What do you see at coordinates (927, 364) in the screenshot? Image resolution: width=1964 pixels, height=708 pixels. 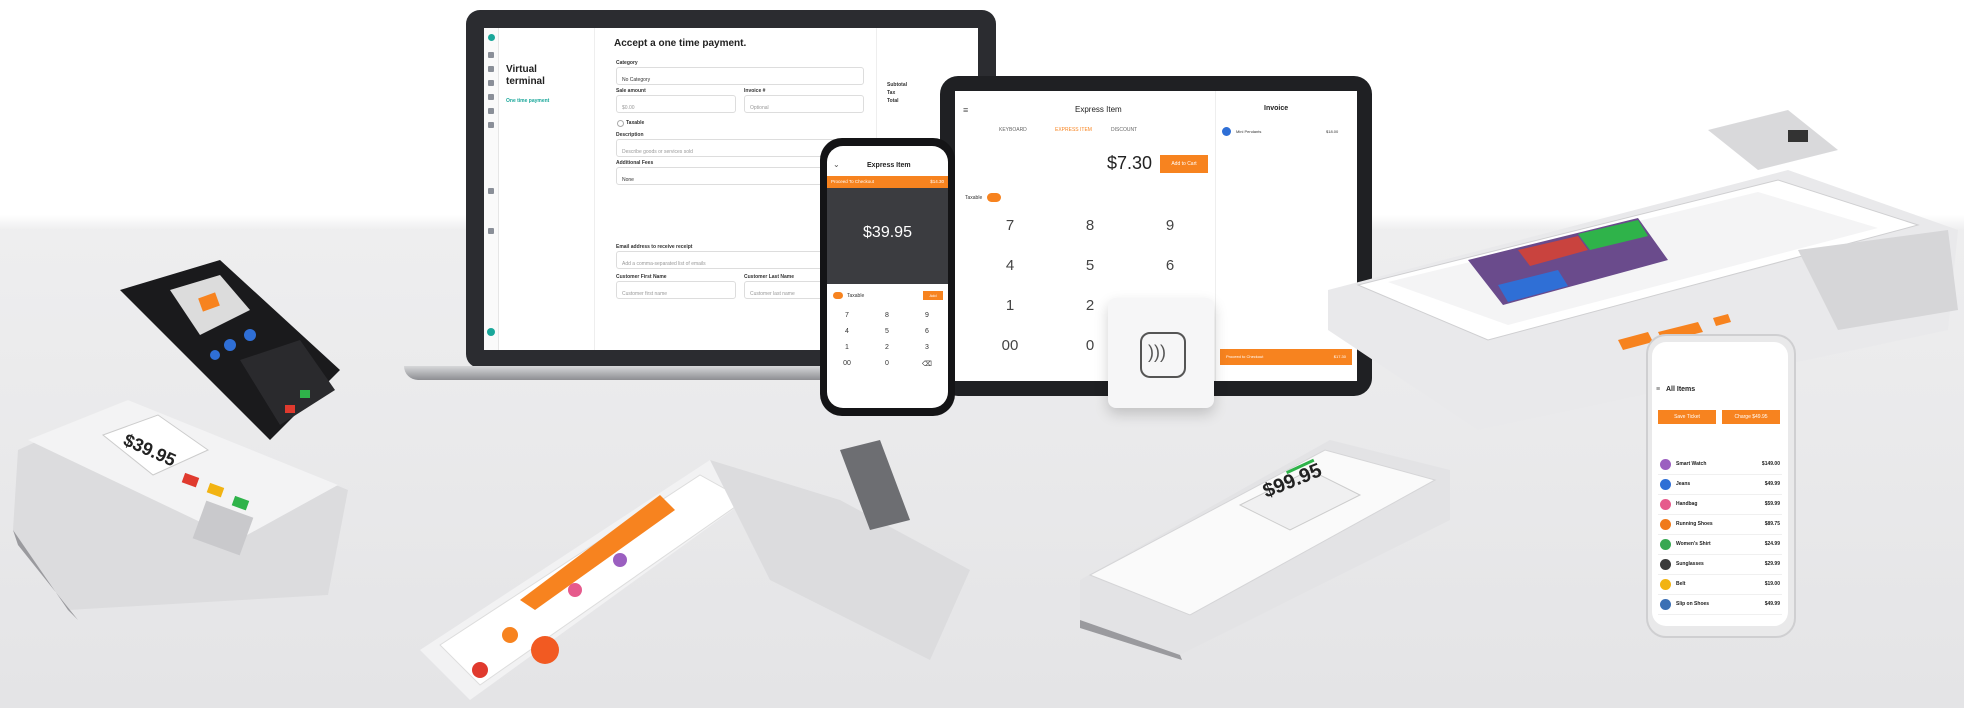 I see `backspace-icon: ⌫` at bounding box center [927, 364].